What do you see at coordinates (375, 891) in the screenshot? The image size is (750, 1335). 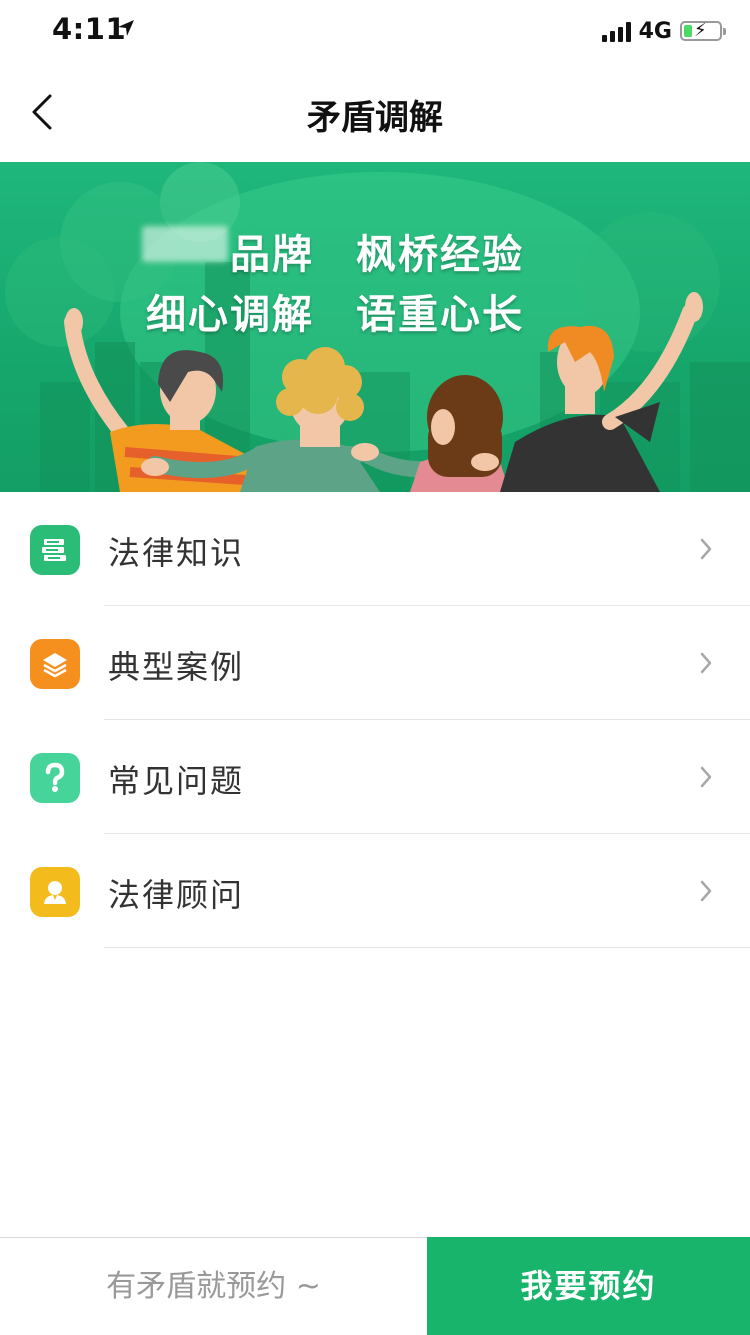 I see `menu-item-legal-advisor: 法律顾问` at bounding box center [375, 891].